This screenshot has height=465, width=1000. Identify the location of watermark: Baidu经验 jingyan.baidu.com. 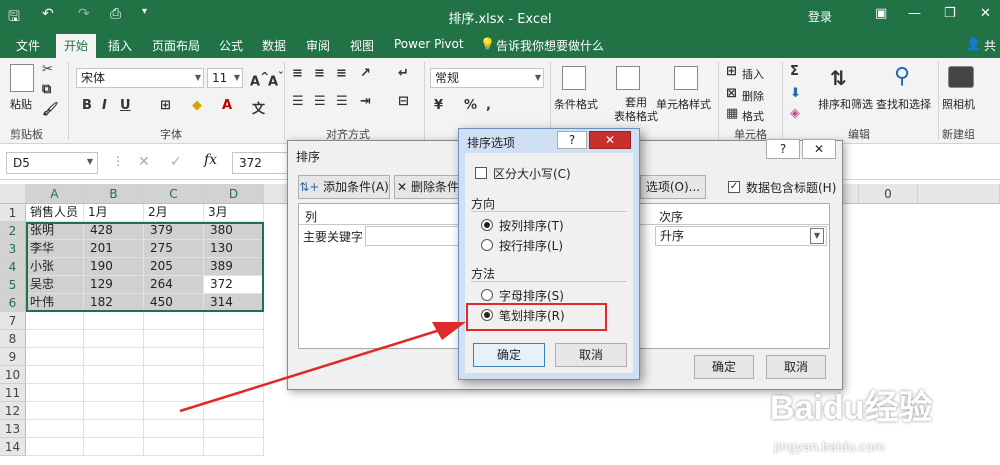
(885, 422).